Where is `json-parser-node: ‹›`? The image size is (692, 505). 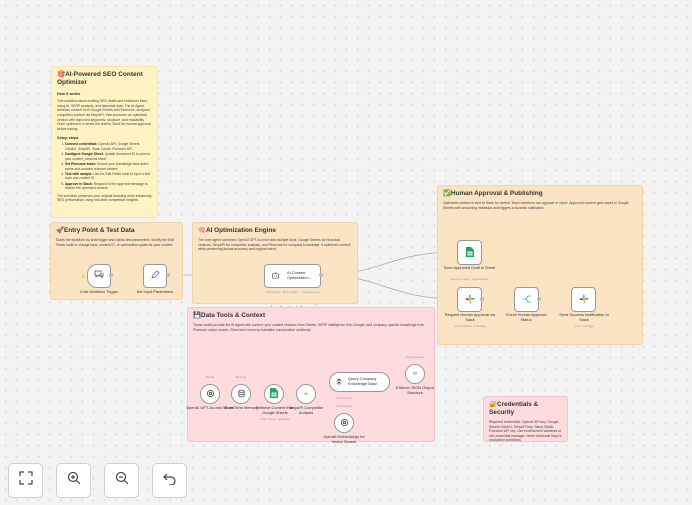 json-parser-node: ‹› is located at coordinates (415, 374).